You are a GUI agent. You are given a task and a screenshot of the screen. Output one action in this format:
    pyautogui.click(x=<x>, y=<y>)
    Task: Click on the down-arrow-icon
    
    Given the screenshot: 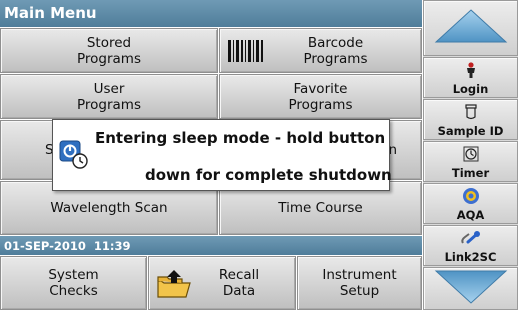 What is the action you would take?
    pyautogui.click(x=471, y=288)
    